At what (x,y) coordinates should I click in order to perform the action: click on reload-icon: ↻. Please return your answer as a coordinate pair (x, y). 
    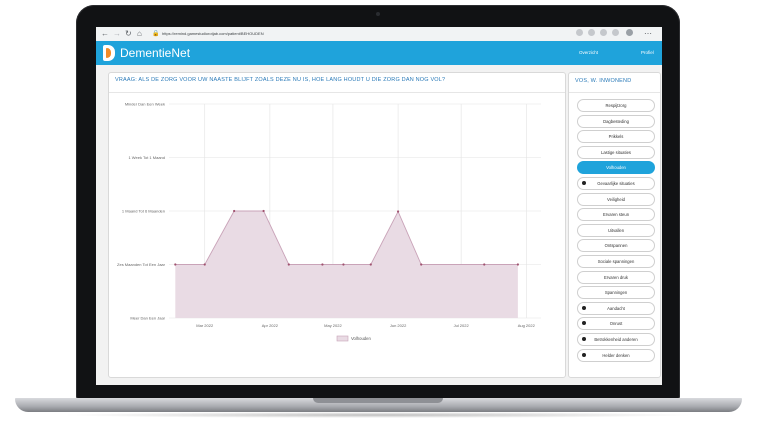
    Looking at the image, I should click on (128, 34).